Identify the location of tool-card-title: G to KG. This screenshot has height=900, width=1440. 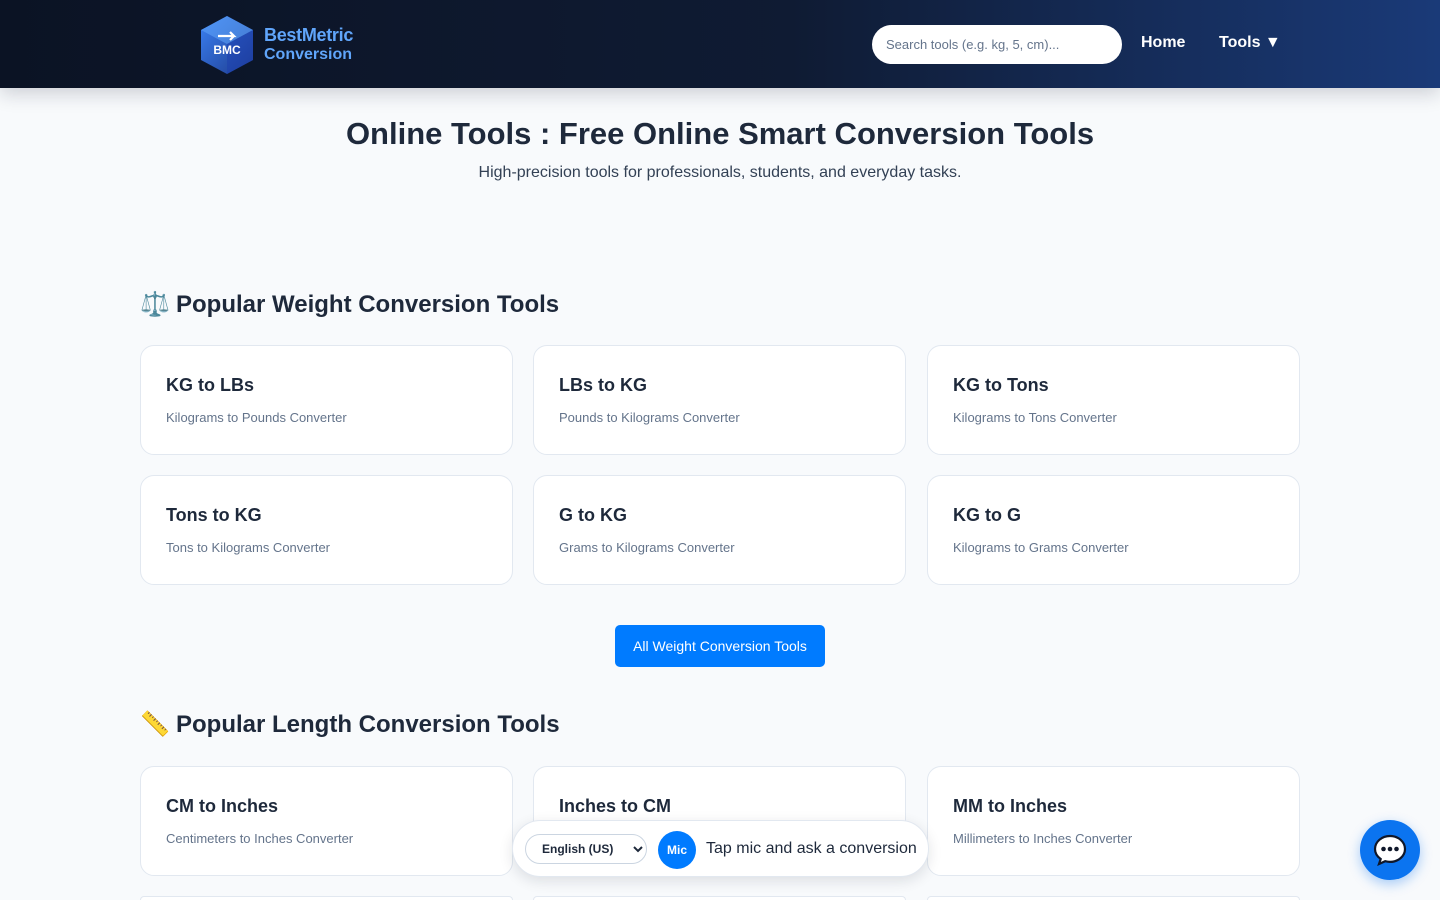
(593, 515).